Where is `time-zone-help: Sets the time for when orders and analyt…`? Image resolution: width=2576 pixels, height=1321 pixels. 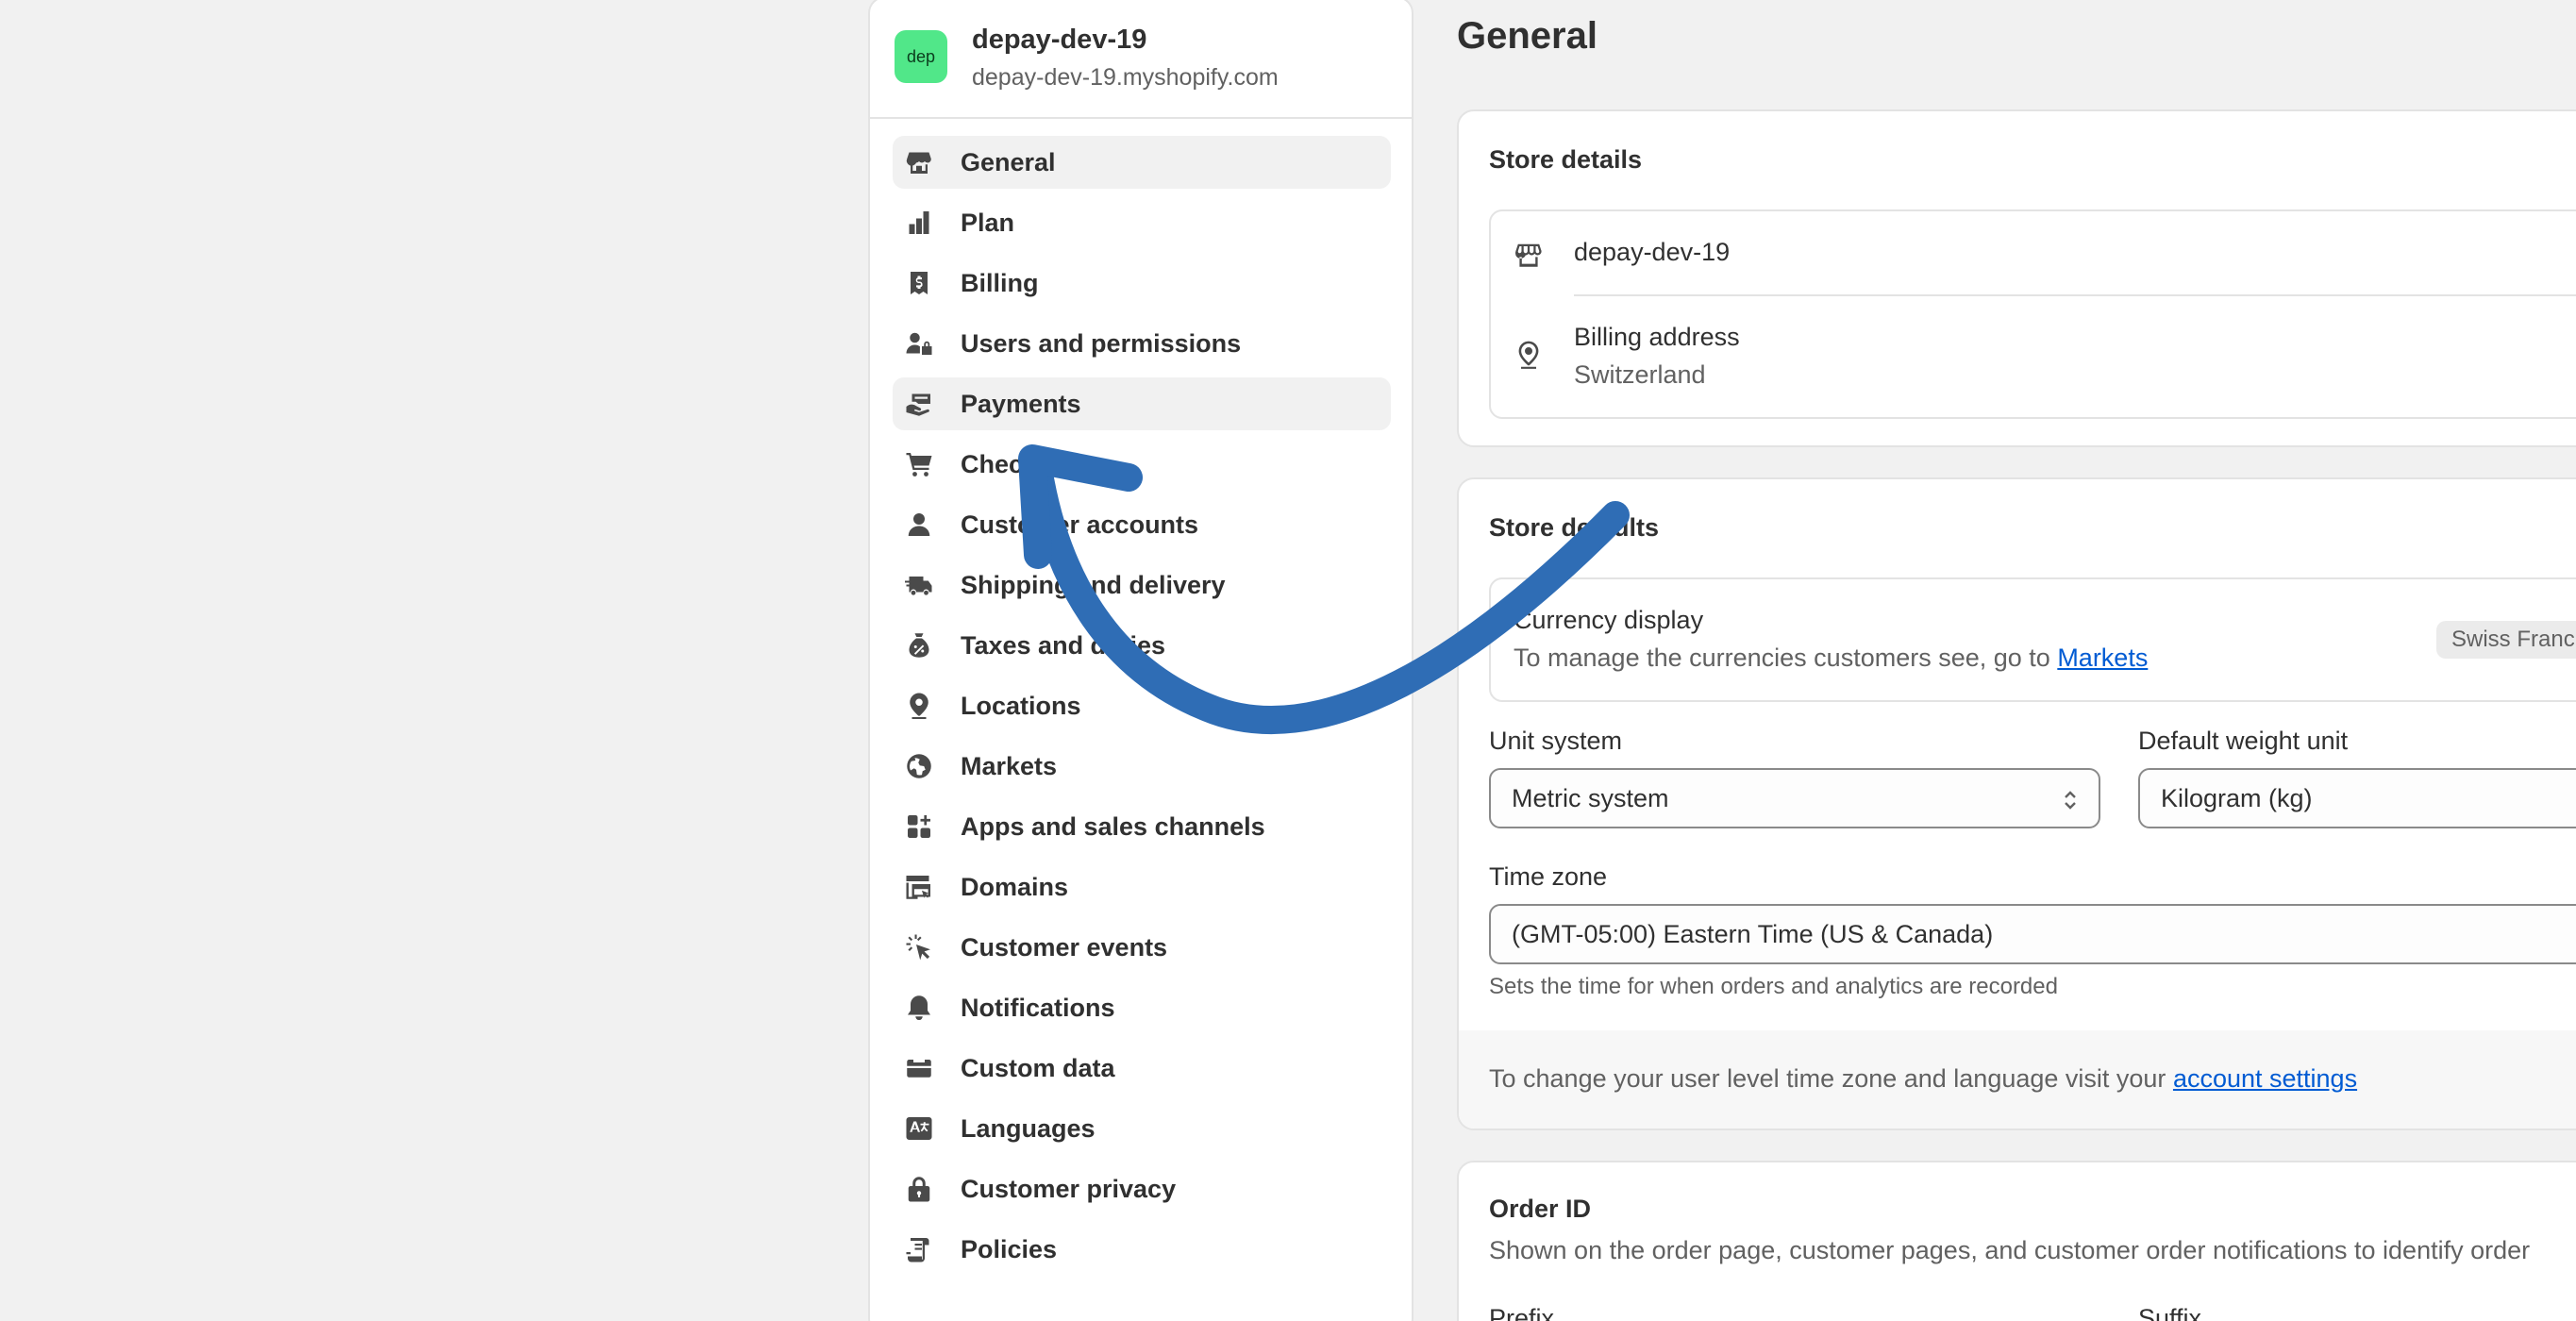 time-zone-help: Sets the time for when orders and analyt… is located at coordinates (1773, 986).